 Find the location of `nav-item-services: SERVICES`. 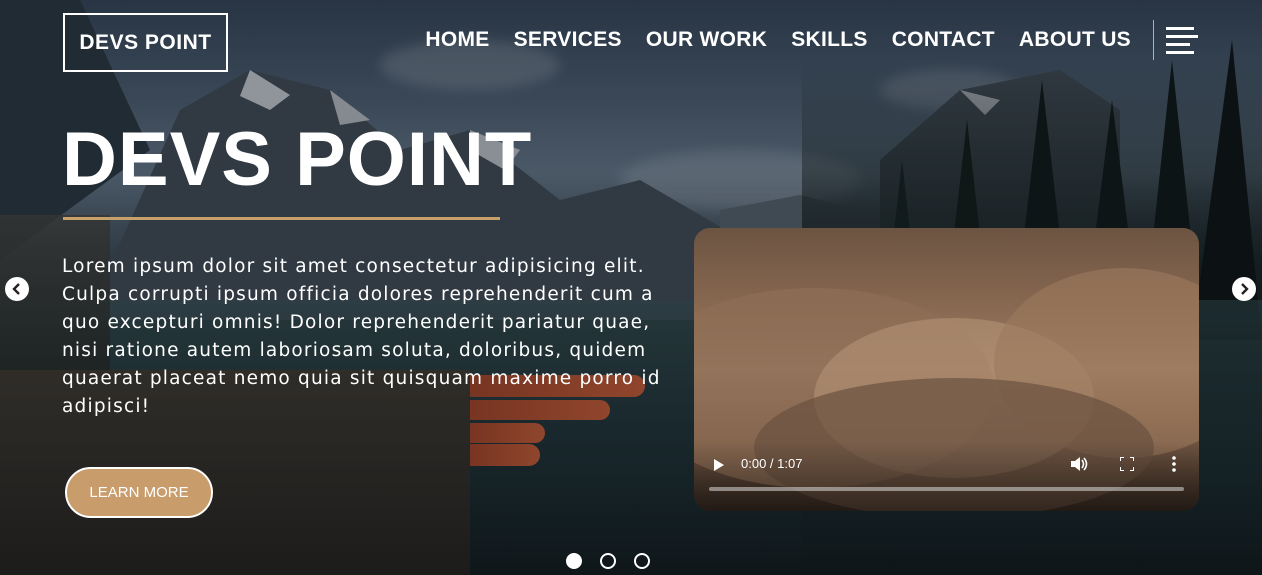

nav-item-services: SERVICES is located at coordinates (568, 40).